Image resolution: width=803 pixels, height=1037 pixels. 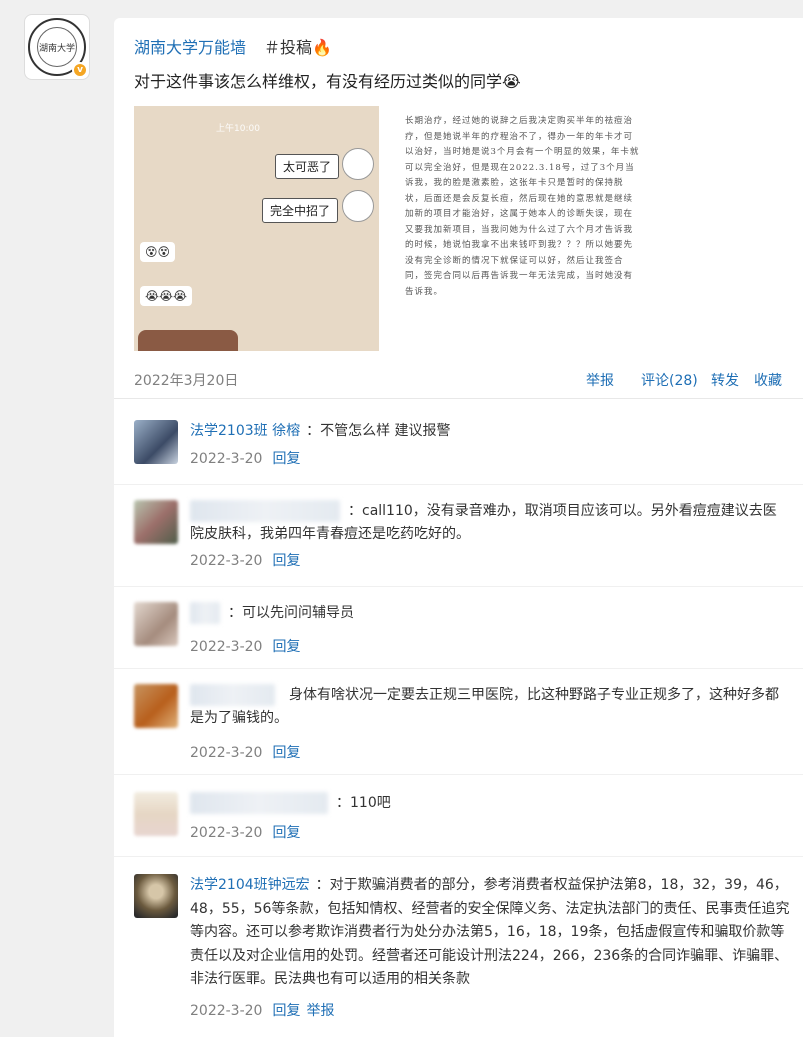 I want to click on post-tag: ＃投稿🔥, so click(x=298, y=46).